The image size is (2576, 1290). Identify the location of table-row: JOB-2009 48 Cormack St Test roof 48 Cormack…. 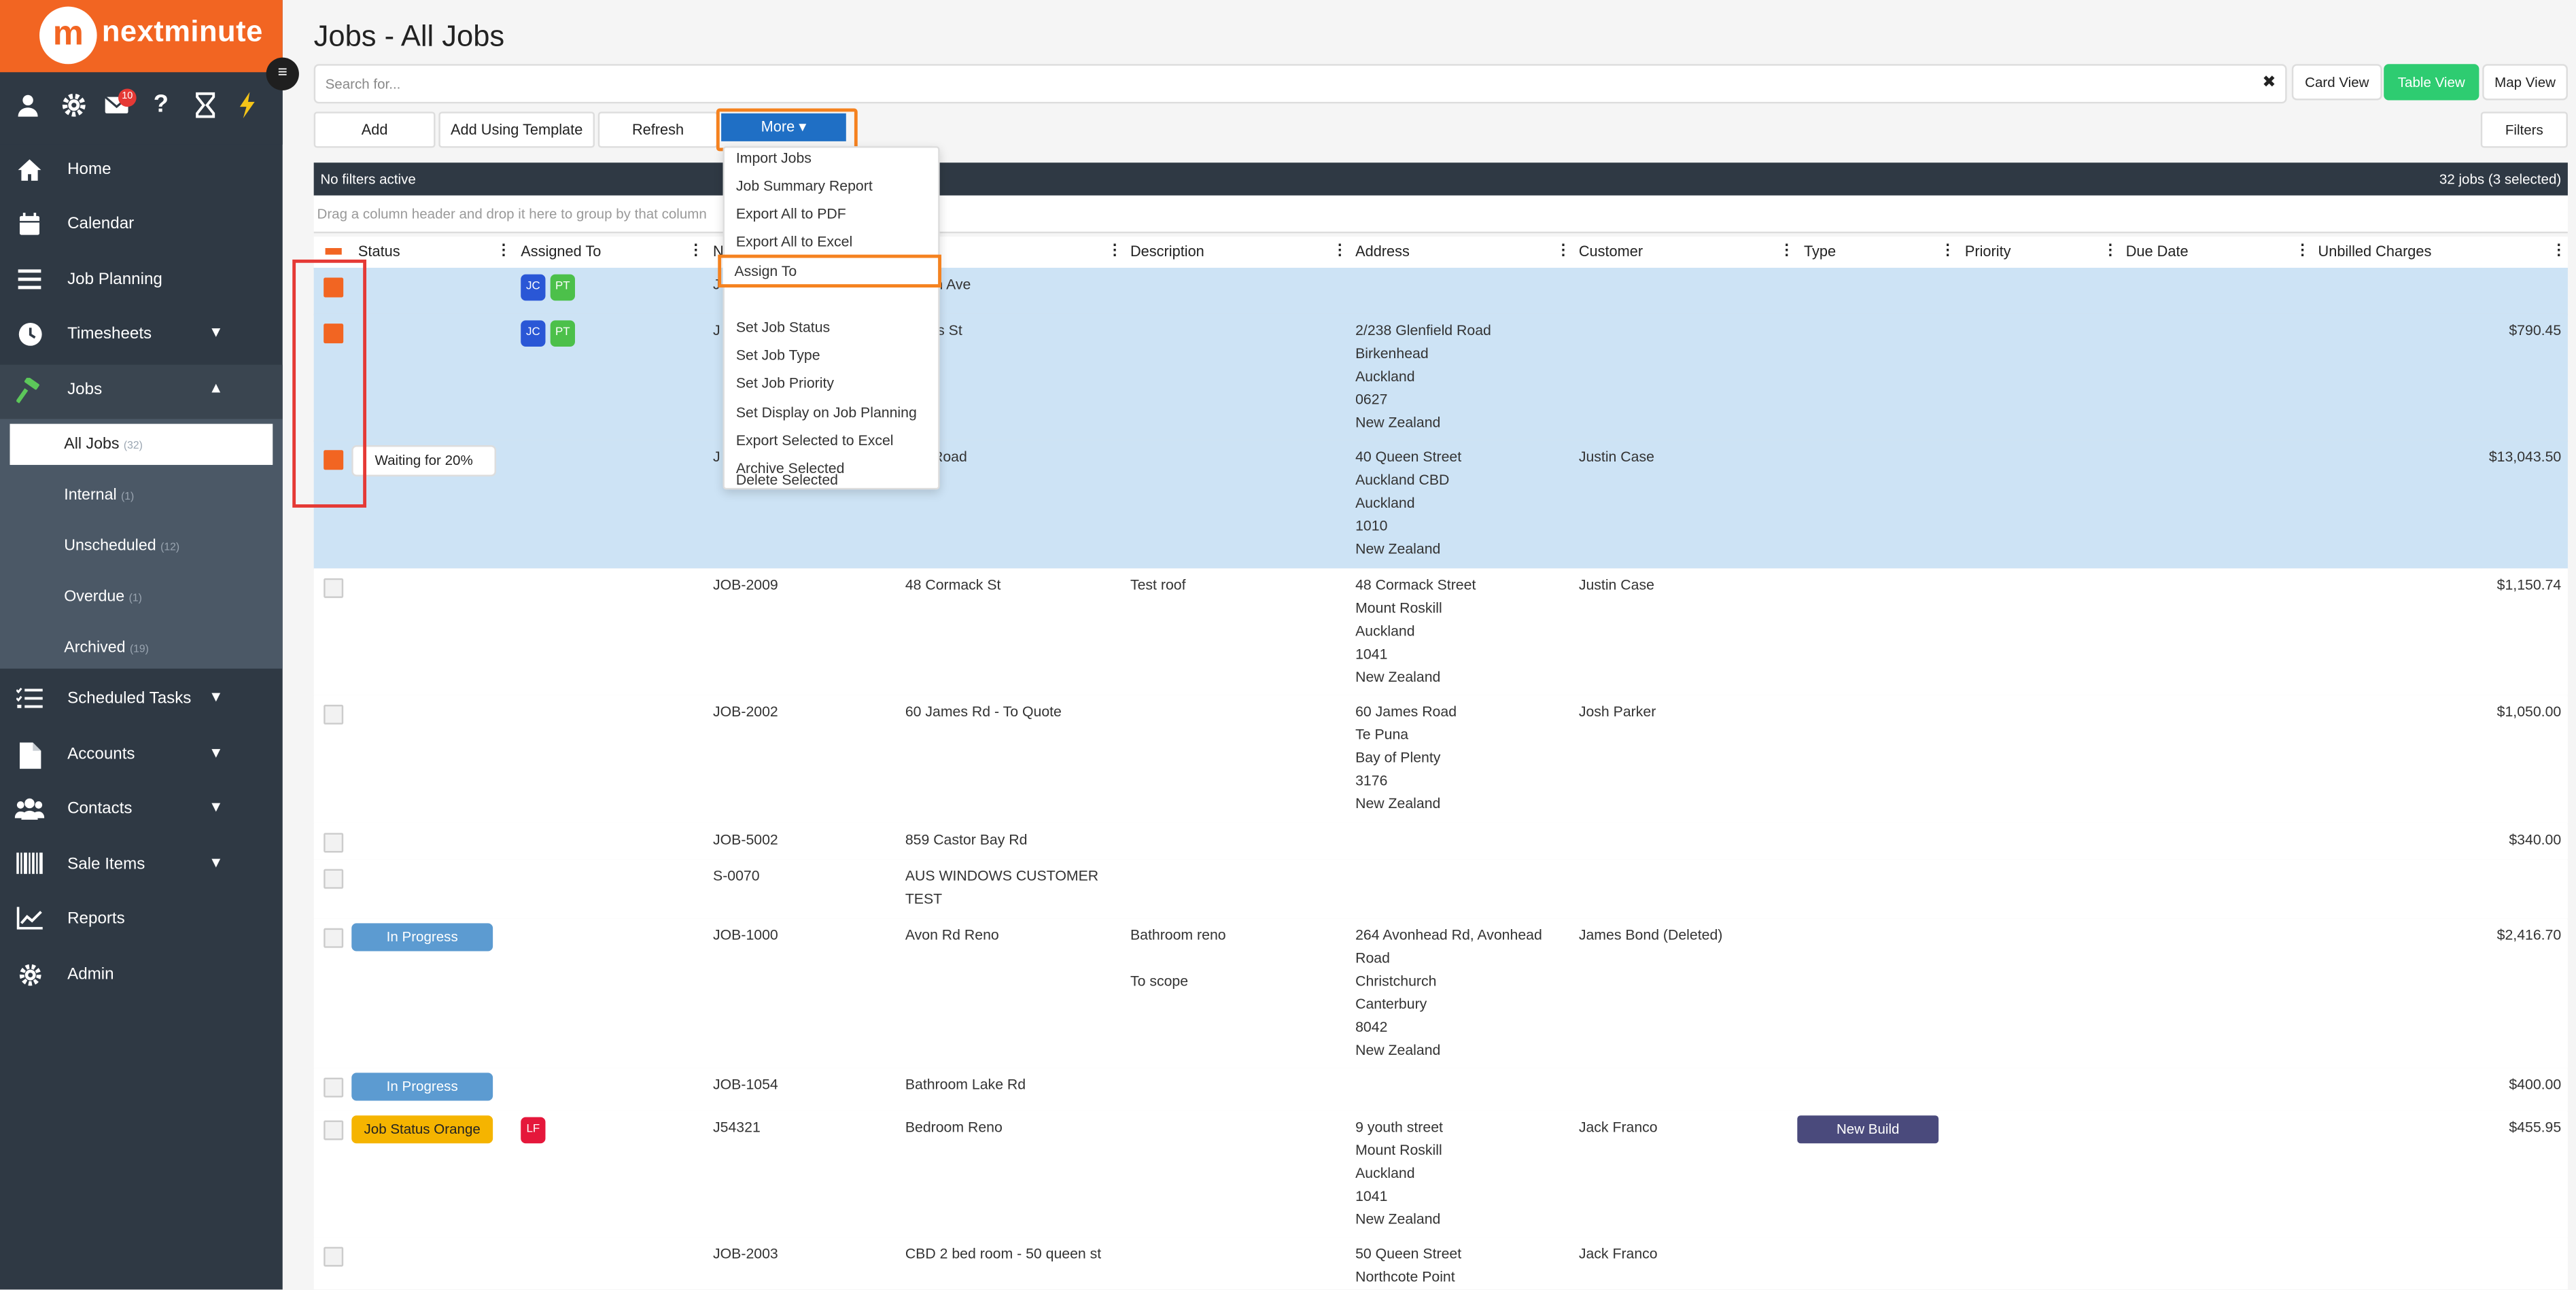
(1440, 632).